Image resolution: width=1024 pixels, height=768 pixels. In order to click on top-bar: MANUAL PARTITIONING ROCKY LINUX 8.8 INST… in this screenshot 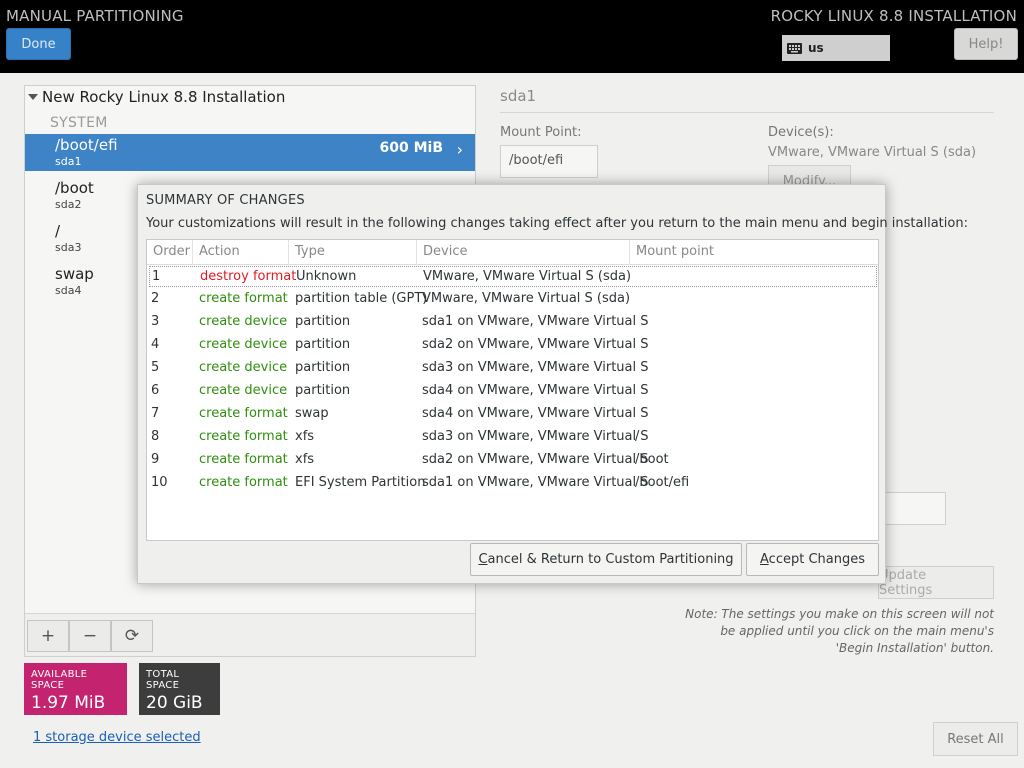, I will do `click(512, 36)`.